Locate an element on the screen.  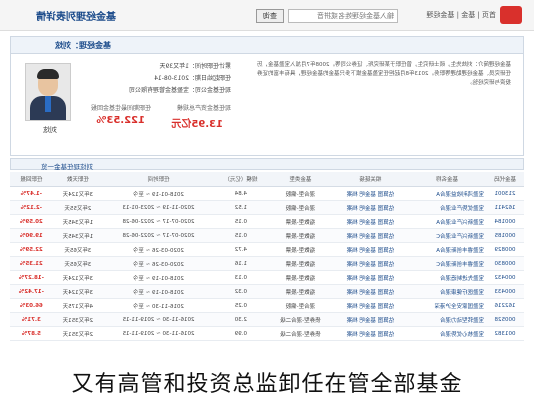
fund-days: 2年又351天 is located at coordinates (77, 319).